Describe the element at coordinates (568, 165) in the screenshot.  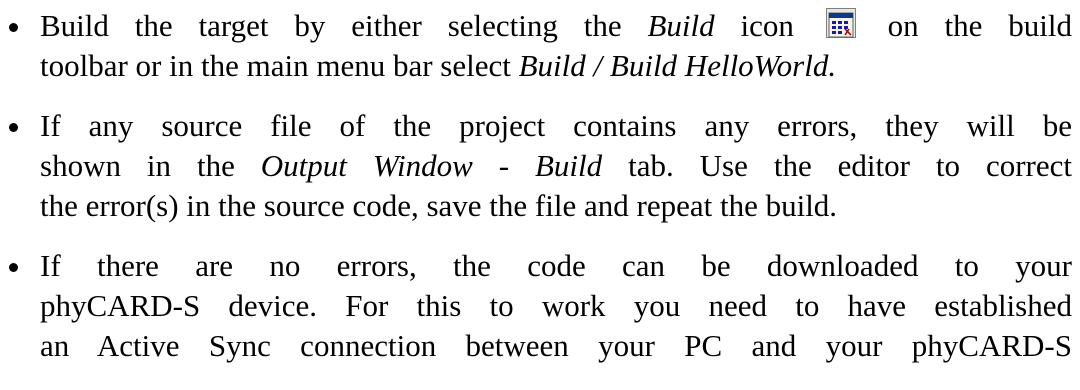
I see `emphasis-build-tab: Build` at that location.